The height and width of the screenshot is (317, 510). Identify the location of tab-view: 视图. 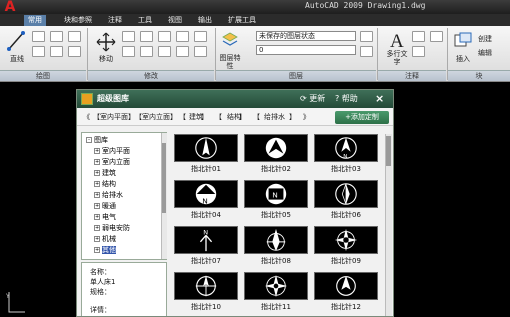
(175, 20).